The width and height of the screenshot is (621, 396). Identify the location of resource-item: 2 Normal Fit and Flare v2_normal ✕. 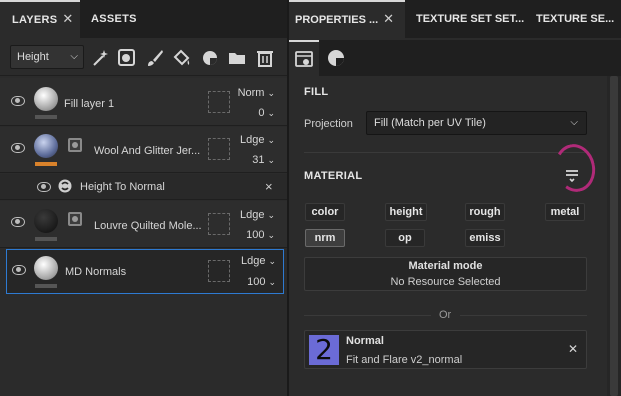
(445, 349).